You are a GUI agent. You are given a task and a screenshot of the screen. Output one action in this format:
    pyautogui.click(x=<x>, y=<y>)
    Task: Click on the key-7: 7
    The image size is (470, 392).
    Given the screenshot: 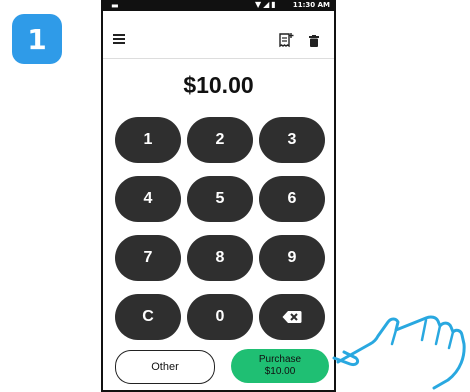 What is the action you would take?
    pyautogui.click(x=148, y=258)
    